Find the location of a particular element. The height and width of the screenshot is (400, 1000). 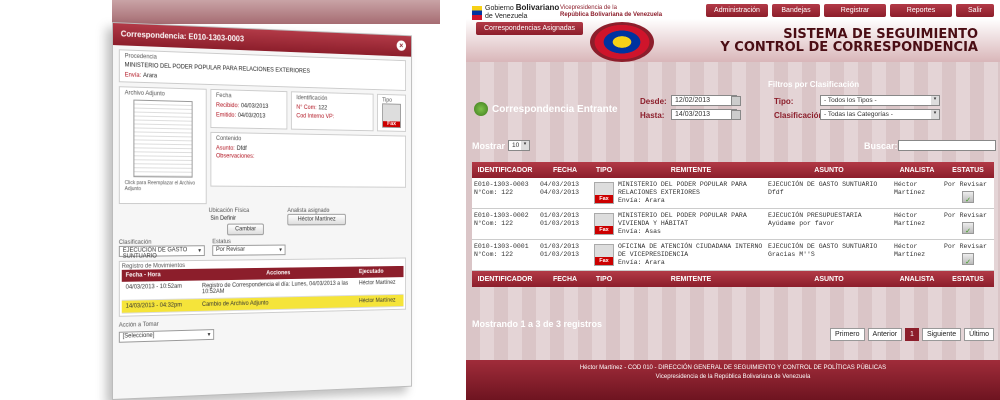

gobierno-text: Gobierno Bolivariano de Venezuela is located at coordinates (522, 12).